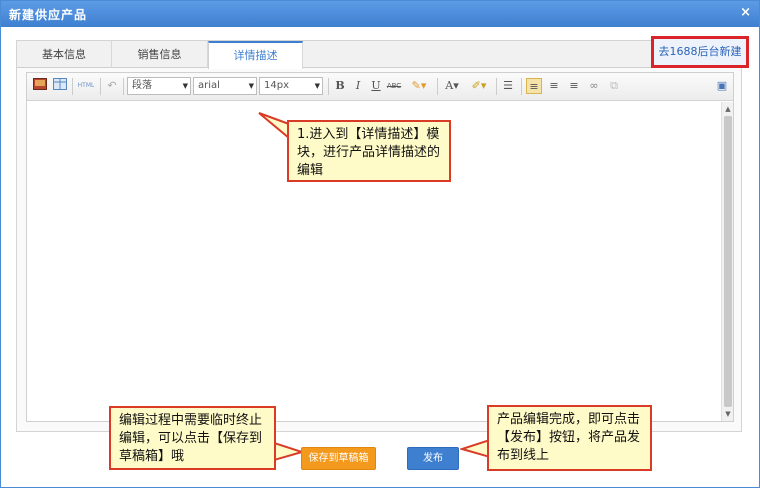 The height and width of the screenshot is (488, 760). Describe the element at coordinates (289, 451) in the screenshot. I see `callout-pointer-draft` at that location.